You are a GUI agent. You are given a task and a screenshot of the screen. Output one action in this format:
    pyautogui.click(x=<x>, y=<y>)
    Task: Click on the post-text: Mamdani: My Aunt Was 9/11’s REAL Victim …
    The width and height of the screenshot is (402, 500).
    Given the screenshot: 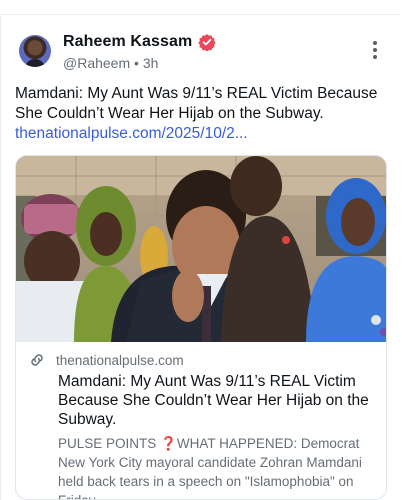 What is the action you would take?
    pyautogui.click(x=196, y=103)
    